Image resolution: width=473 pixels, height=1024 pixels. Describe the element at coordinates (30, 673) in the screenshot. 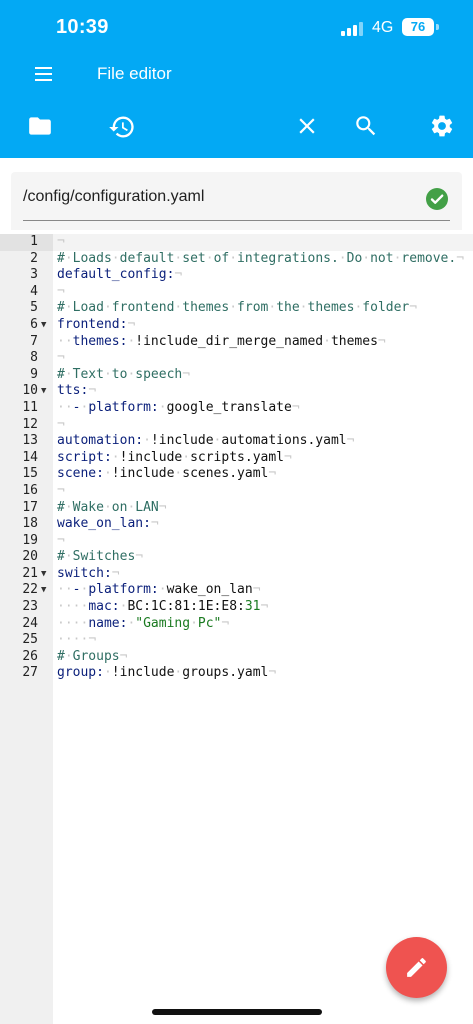

I see `line-number: 27` at that location.